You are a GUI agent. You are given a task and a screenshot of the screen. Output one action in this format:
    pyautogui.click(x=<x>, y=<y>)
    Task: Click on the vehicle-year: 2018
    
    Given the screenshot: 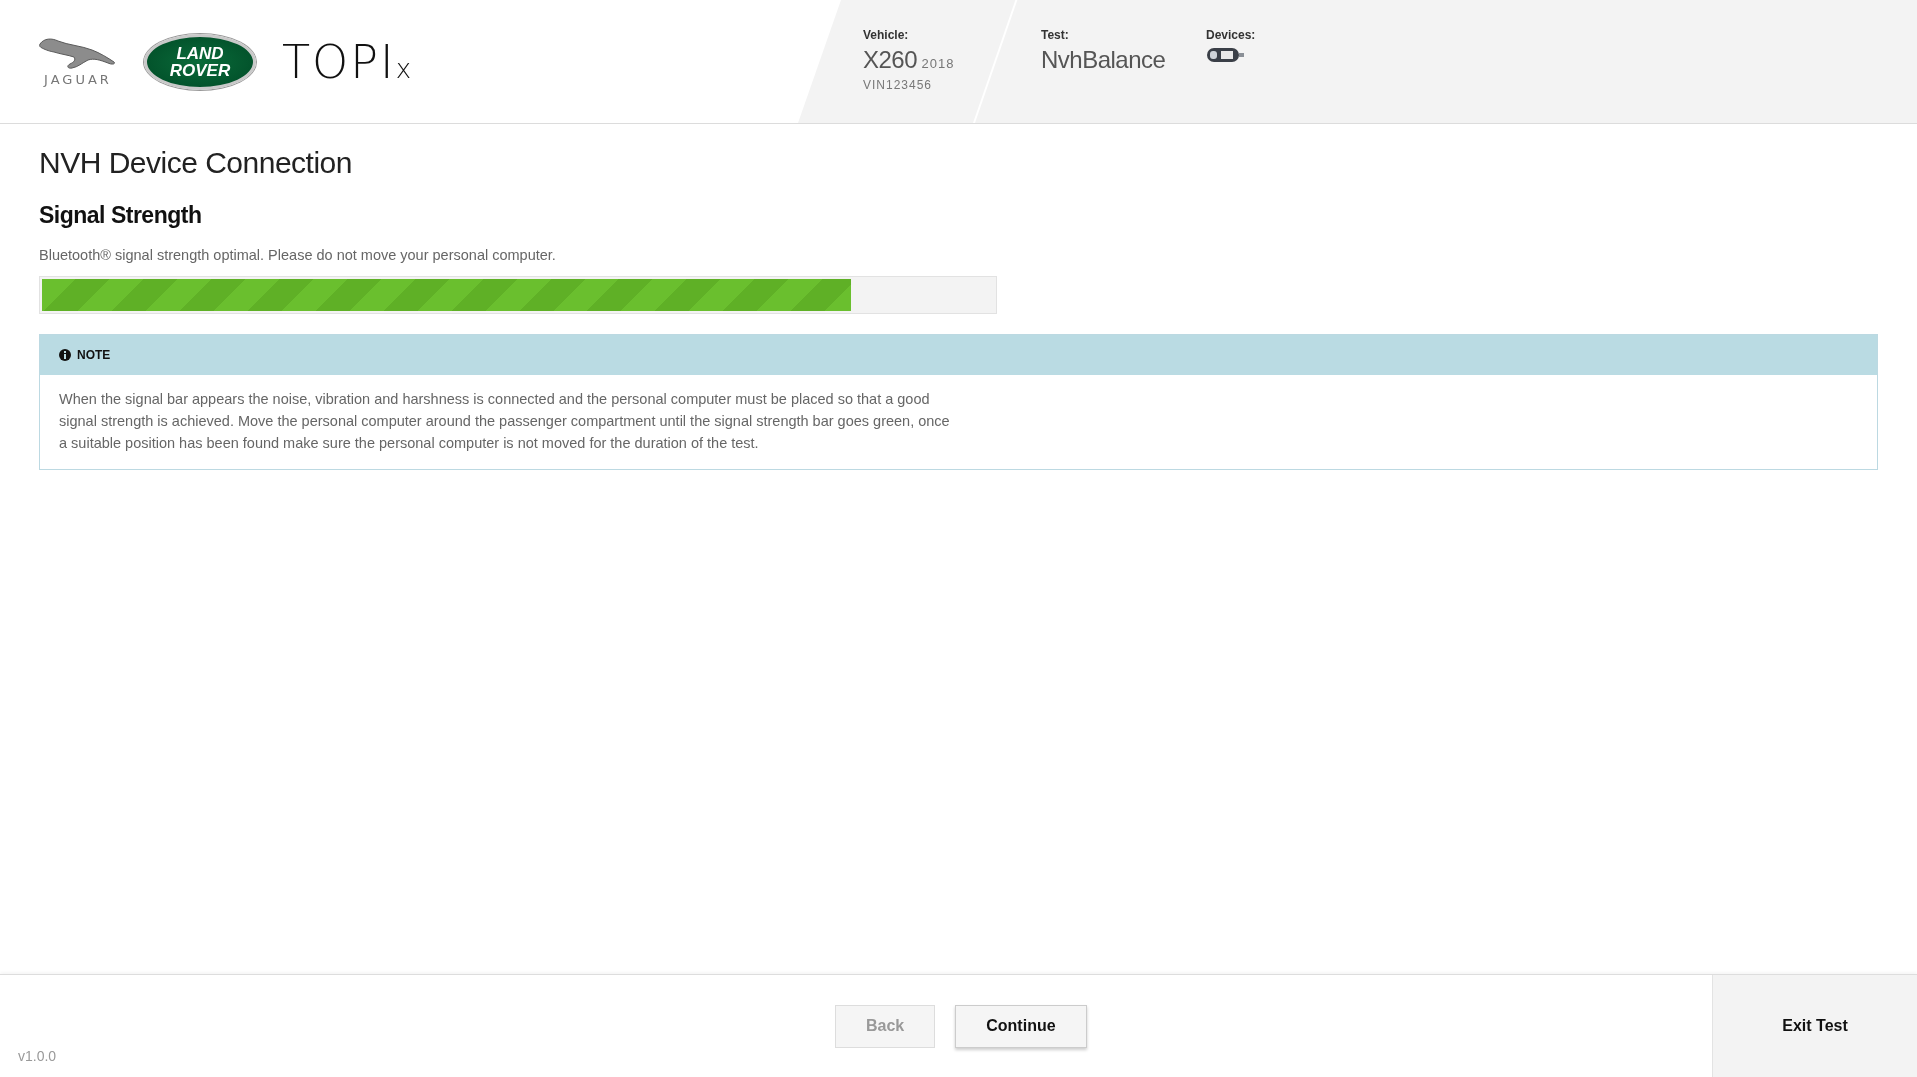 What is the action you would take?
    pyautogui.click(x=938, y=63)
    